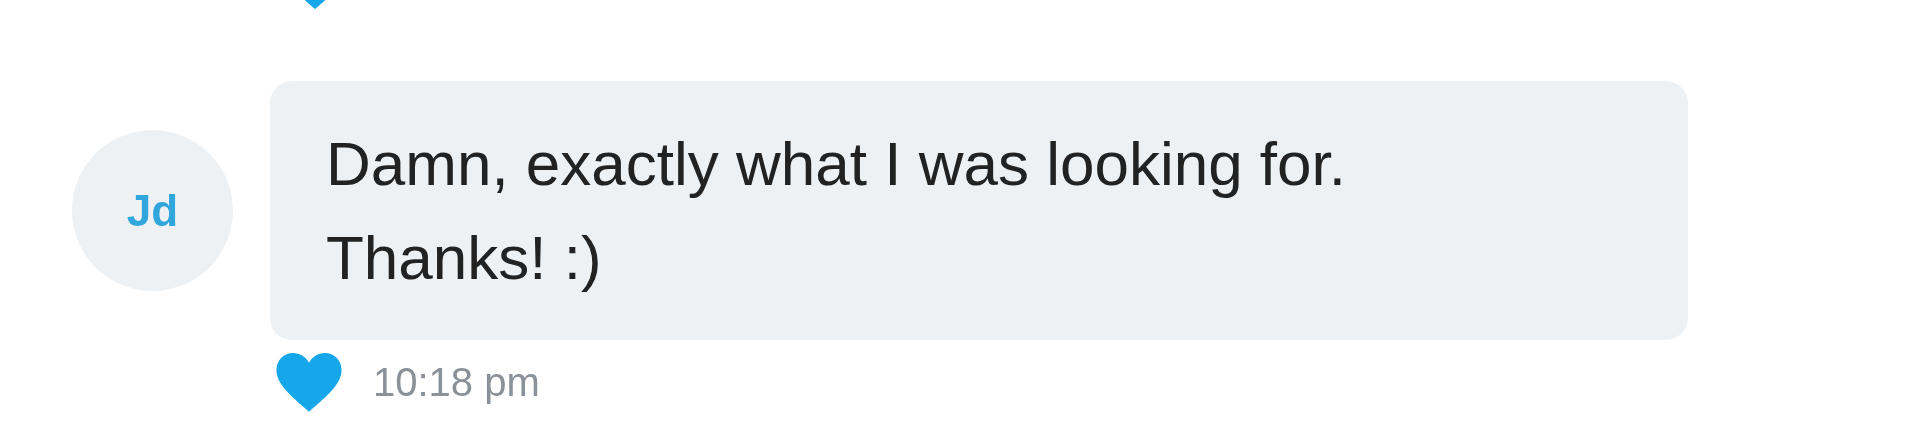  I want to click on avatar: Jd, so click(152, 210).